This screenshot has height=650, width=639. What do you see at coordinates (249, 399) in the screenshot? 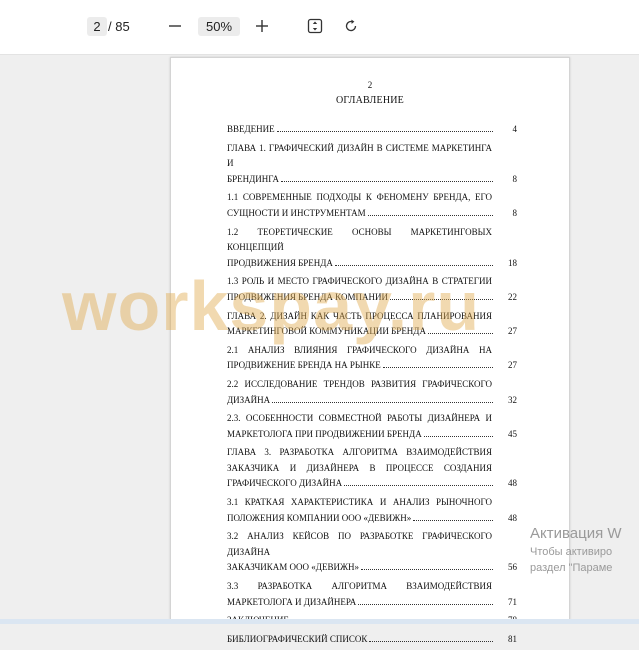
I see `toc-entry-text: ДИЗАЙНА` at bounding box center [249, 399].